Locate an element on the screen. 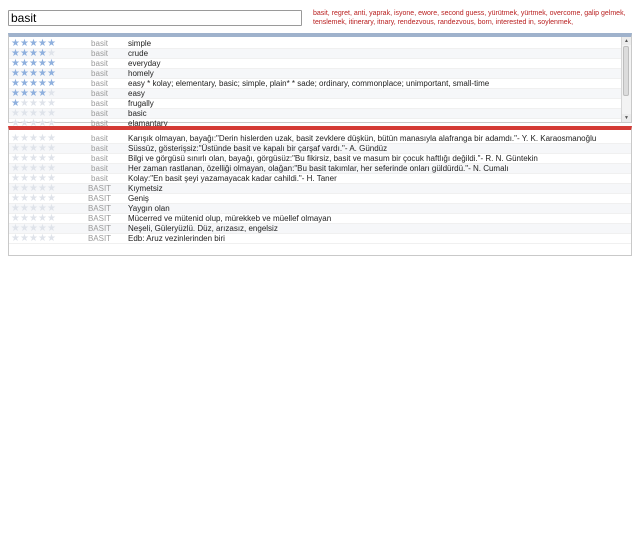 Image resolution: width=640 pixels, height=549 pixels. history-link: soylenmek is located at coordinates (554, 22).